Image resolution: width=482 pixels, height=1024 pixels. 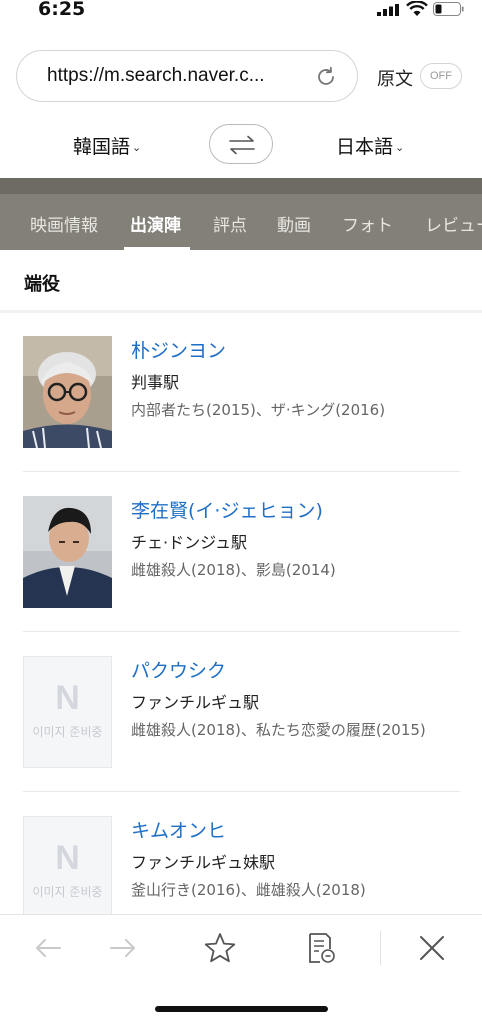 What do you see at coordinates (294, 223) in the screenshot?
I see `tab-video: 動画` at bounding box center [294, 223].